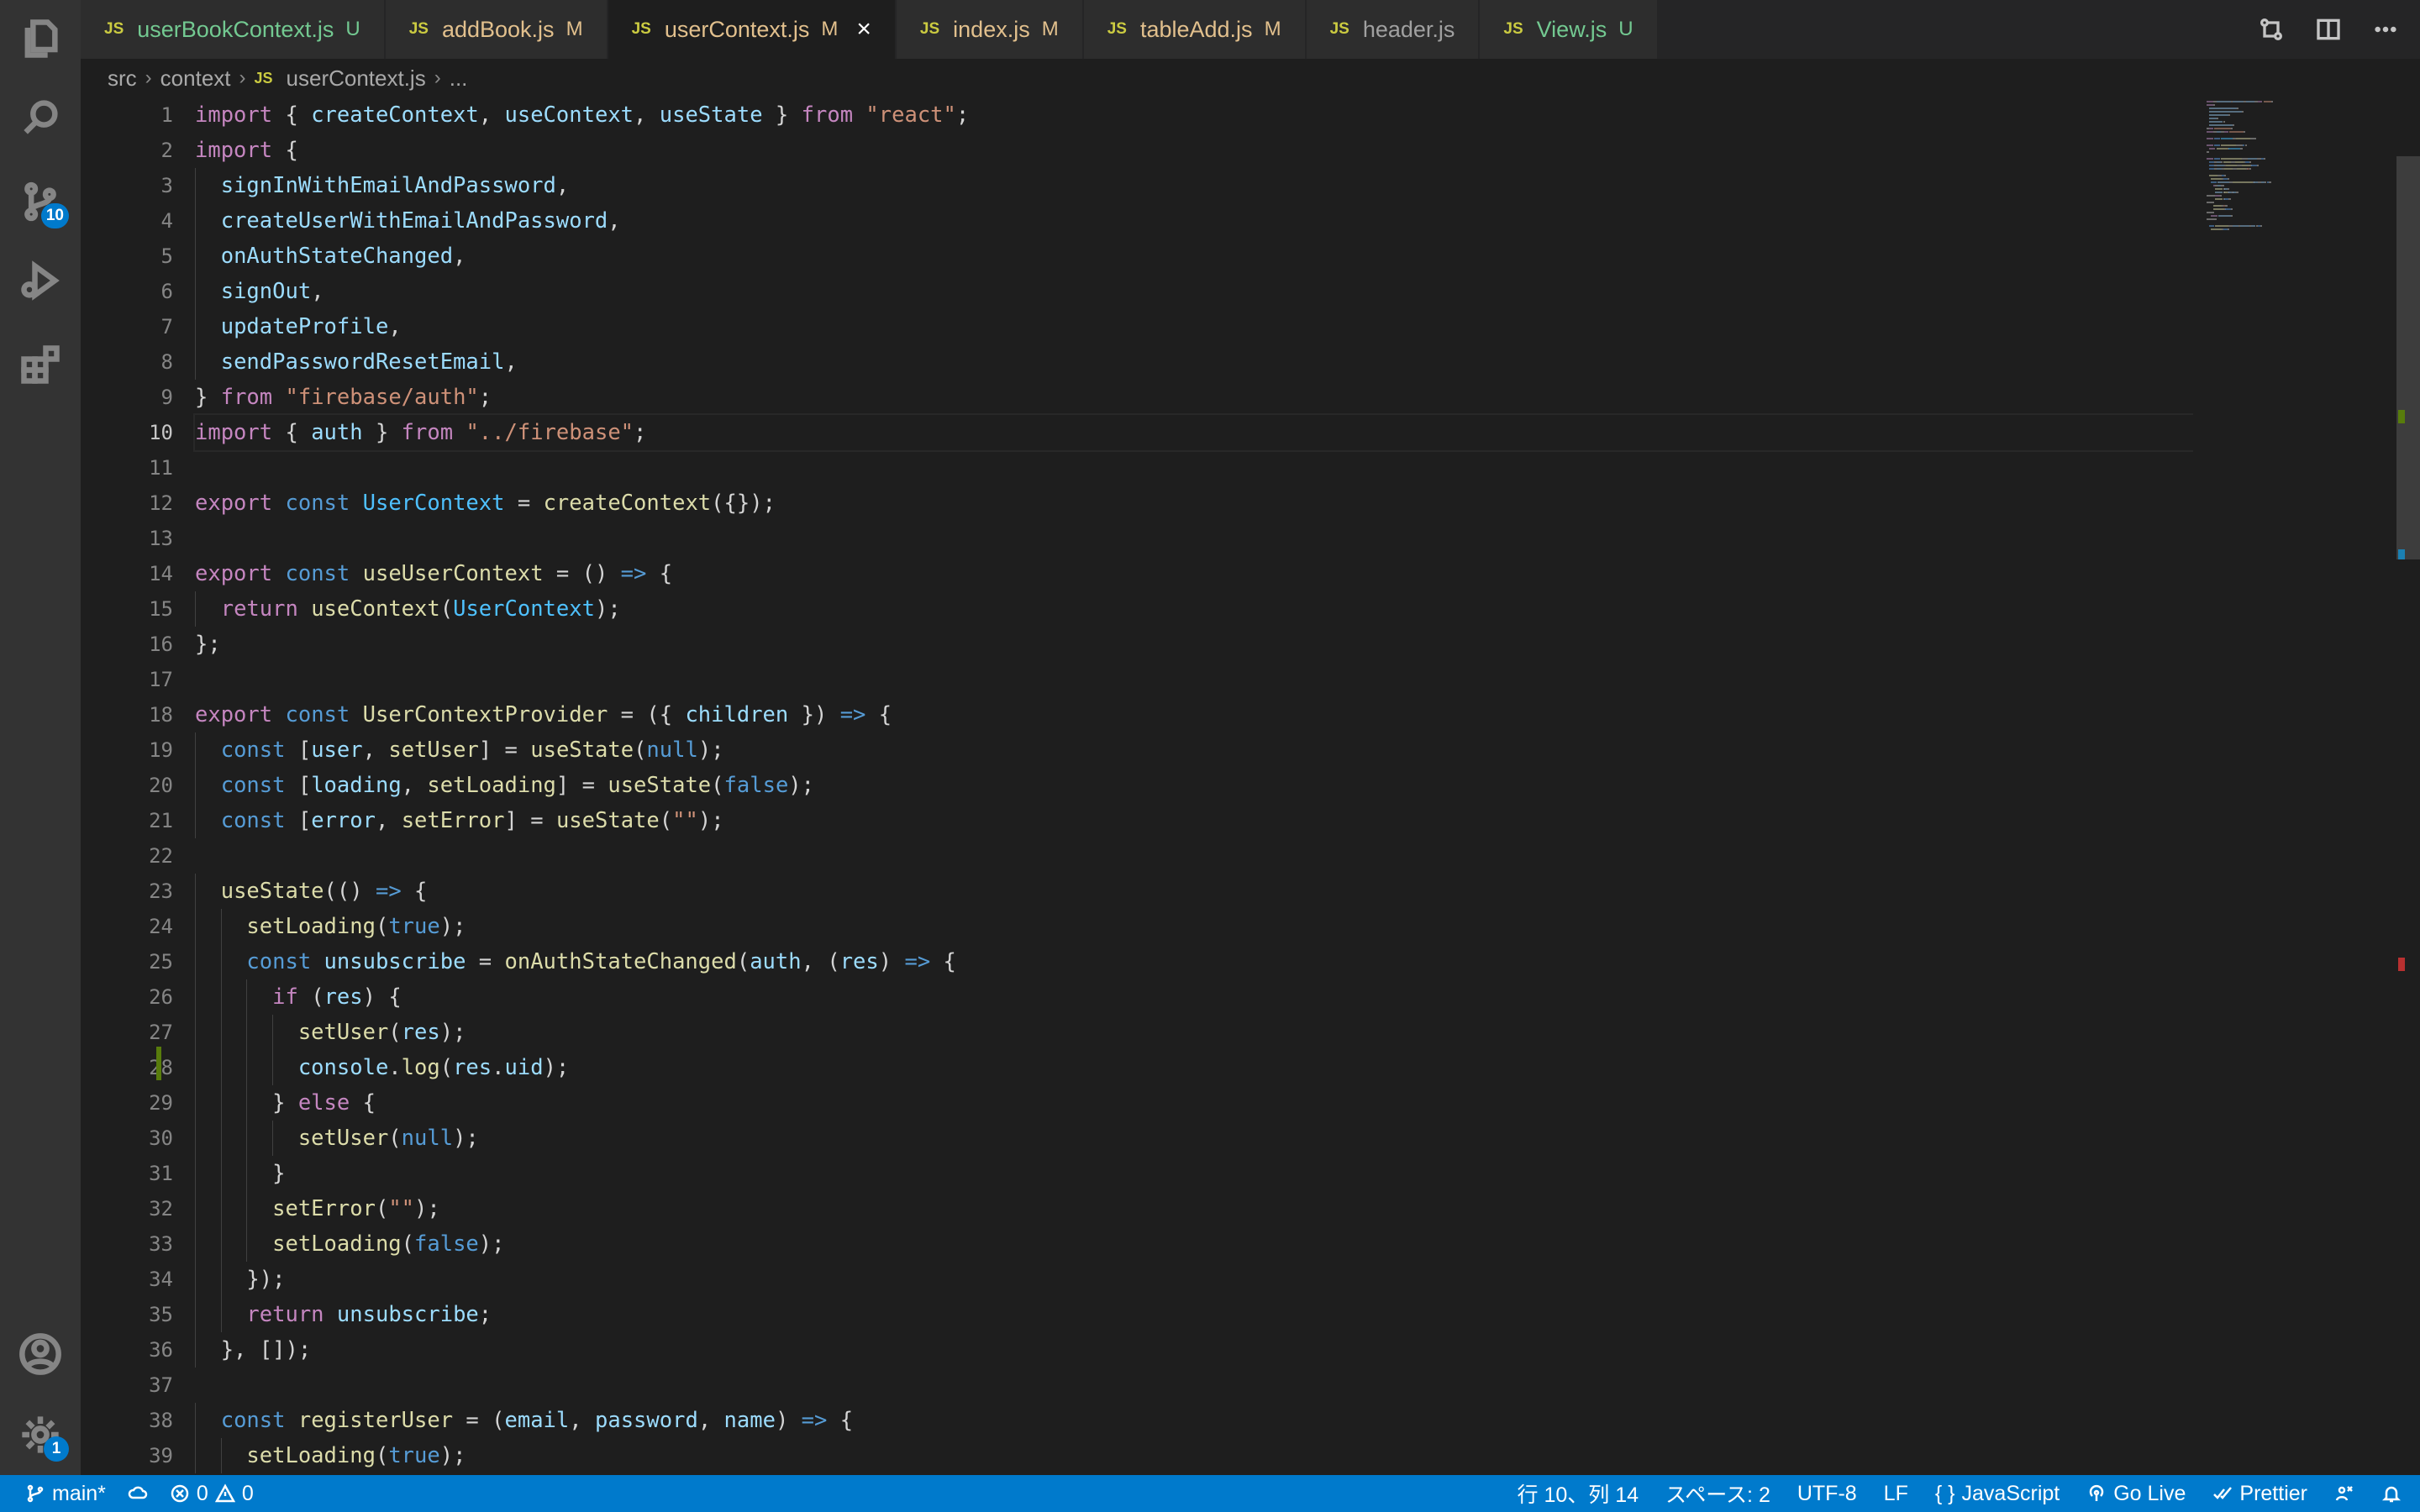 This screenshot has width=2420, height=1512. Describe the element at coordinates (2260, 1494) in the screenshot. I see `prettier-status: Prettier` at that location.